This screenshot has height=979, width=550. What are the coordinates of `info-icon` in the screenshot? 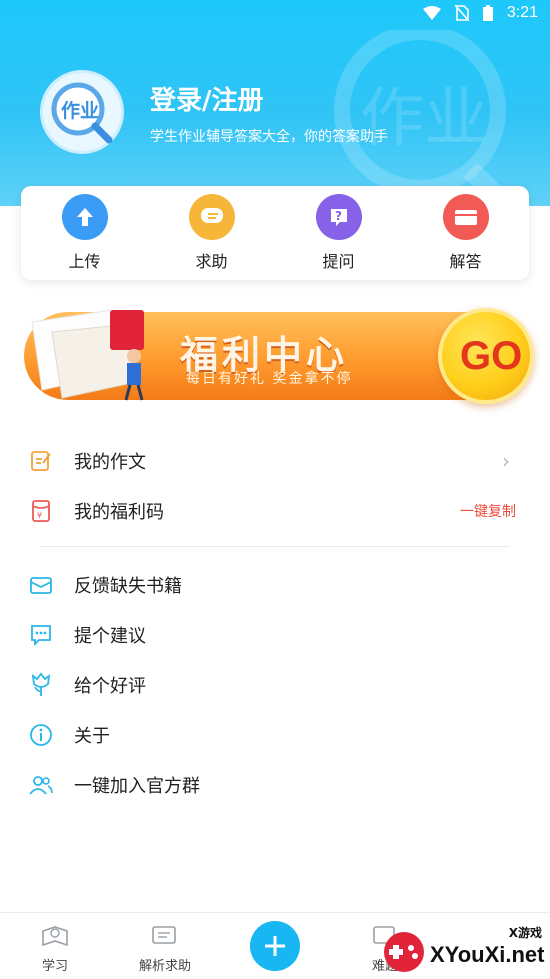 It's located at (41, 735).